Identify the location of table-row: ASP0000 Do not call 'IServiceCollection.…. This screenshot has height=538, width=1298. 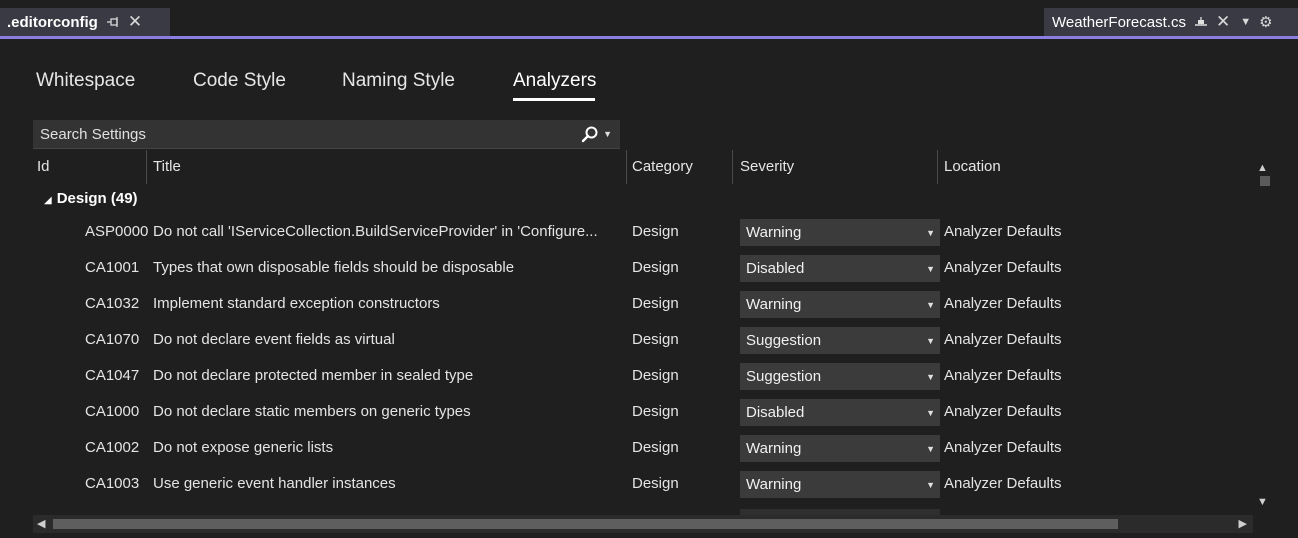
(626, 232).